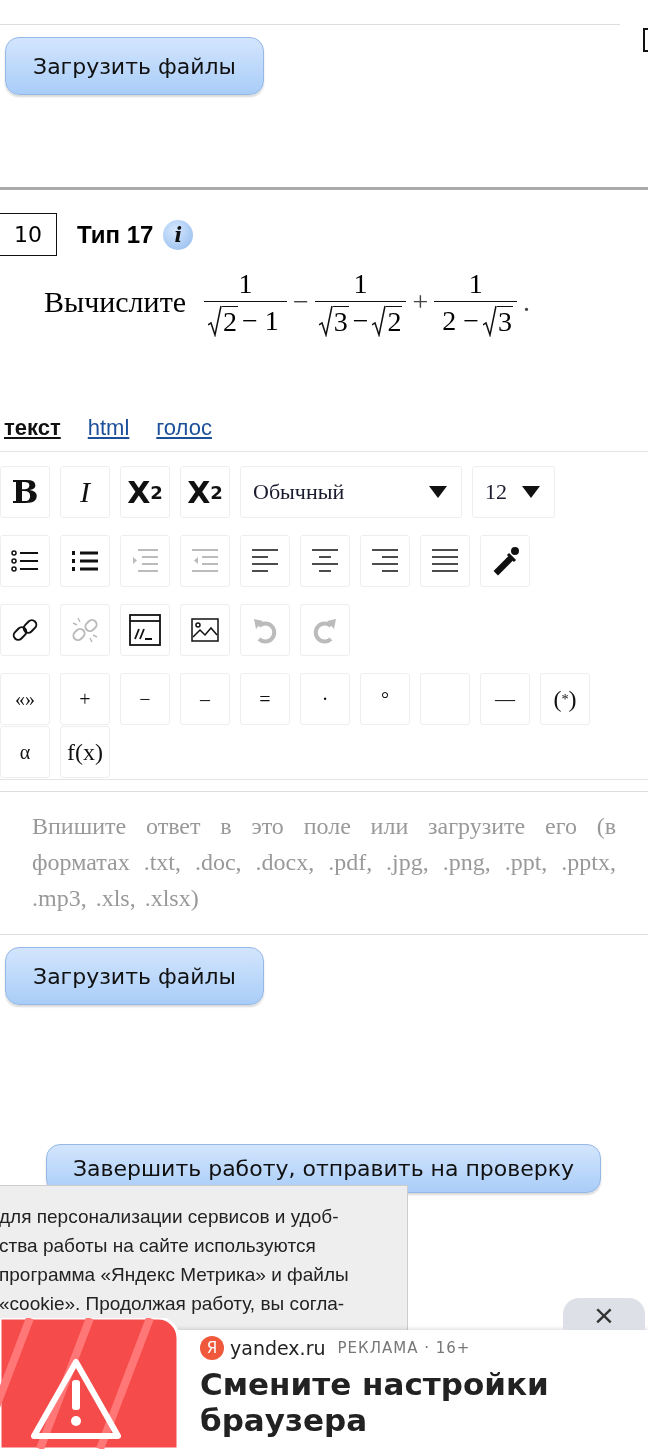 The image size is (648, 1449). I want to click on symbol-button: ·, so click(325, 699).